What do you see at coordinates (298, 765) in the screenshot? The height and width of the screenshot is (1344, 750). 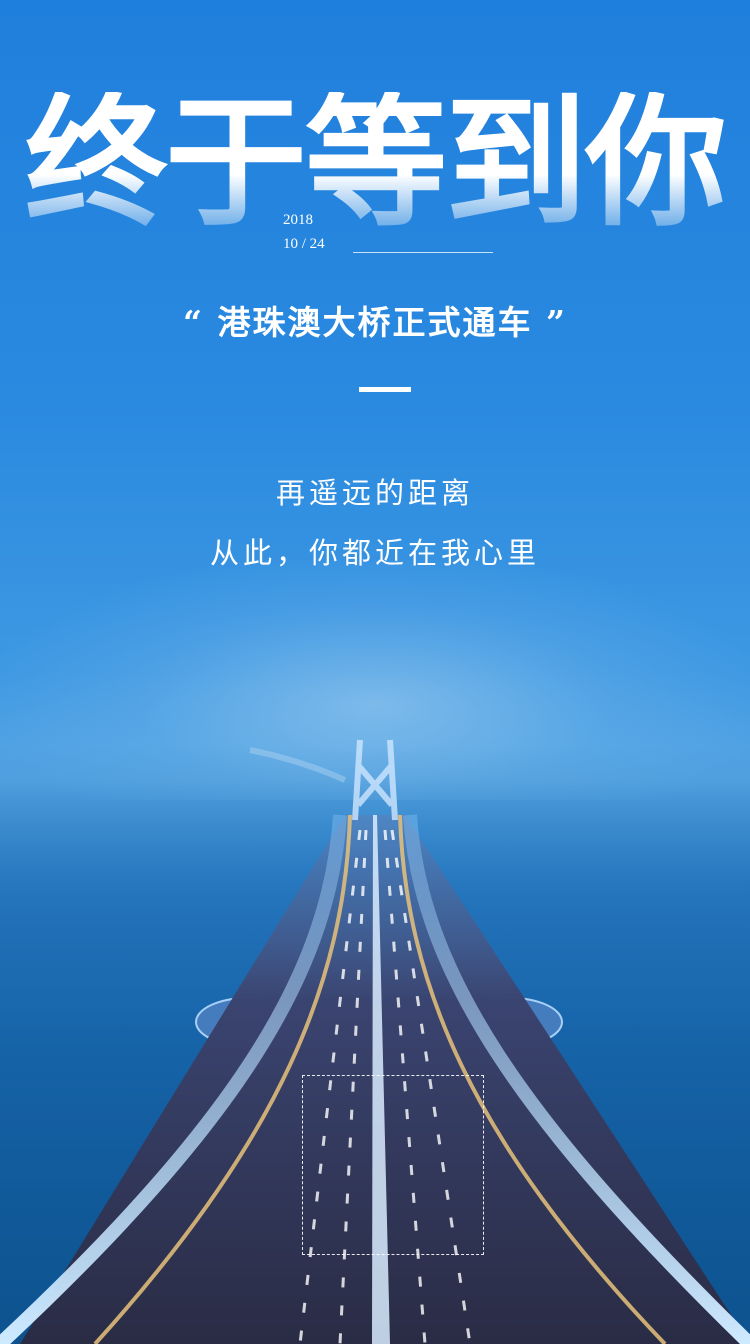 I see `distant-causeway` at bounding box center [298, 765].